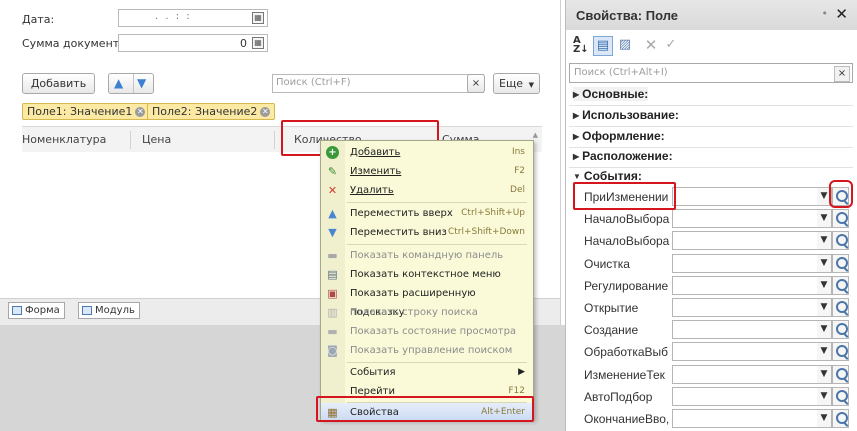 This screenshot has width=857, height=431. What do you see at coordinates (425, 409) in the screenshot?
I see `properties-item-highlight` at bounding box center [425, 409].